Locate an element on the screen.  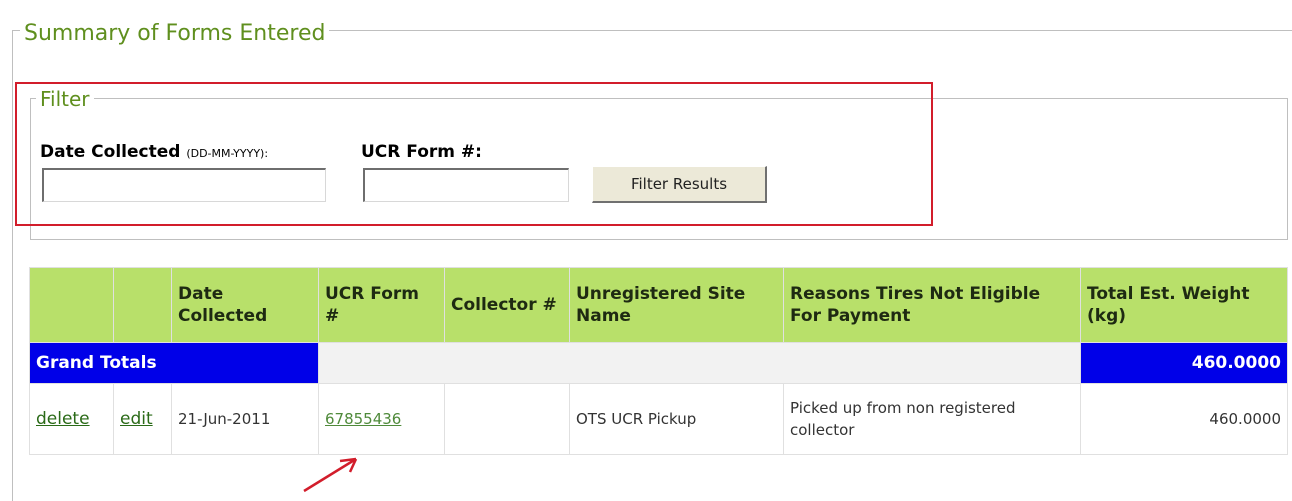
header-edit is located at coordinates (142, 305).